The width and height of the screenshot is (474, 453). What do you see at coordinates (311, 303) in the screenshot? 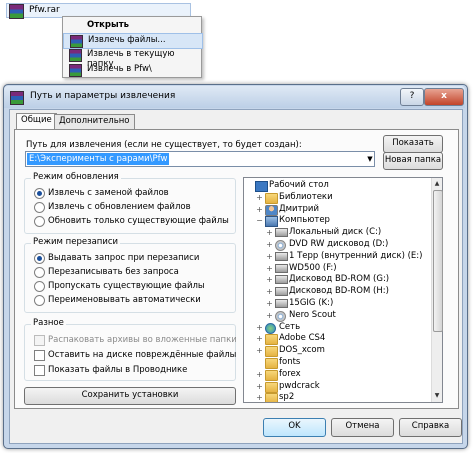
I see `tree-node-label: 15GIG (K:)` at bounding box center [311, 303].